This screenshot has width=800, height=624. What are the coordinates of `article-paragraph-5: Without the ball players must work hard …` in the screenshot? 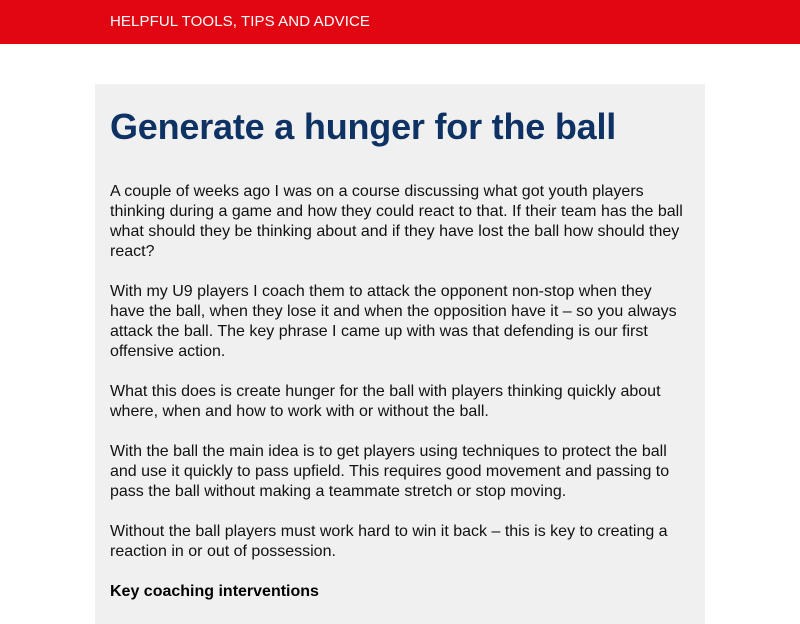 It's located at (389, 541).